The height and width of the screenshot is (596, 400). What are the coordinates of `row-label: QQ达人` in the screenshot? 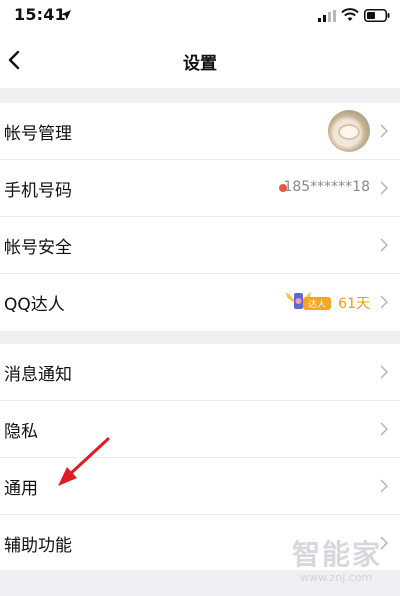 It's located at (34, 305).